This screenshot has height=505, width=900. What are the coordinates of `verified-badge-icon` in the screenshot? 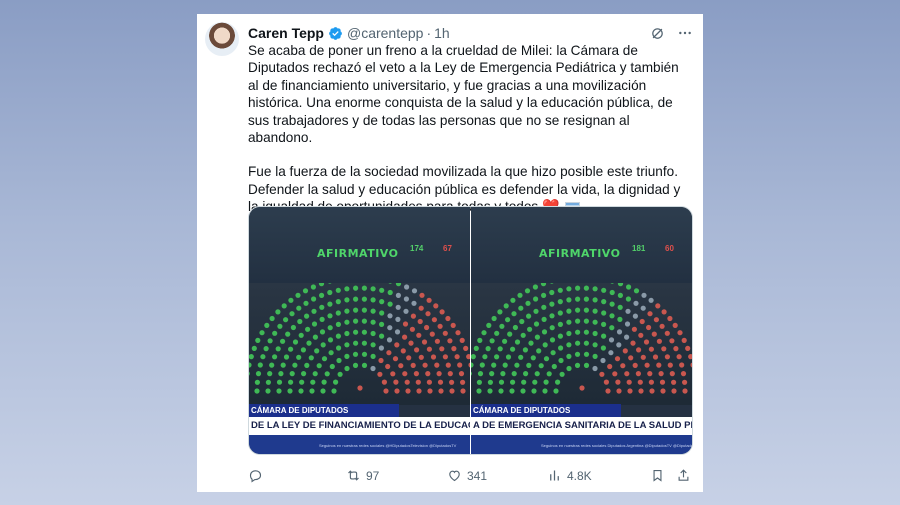 It's located at (335, 33).